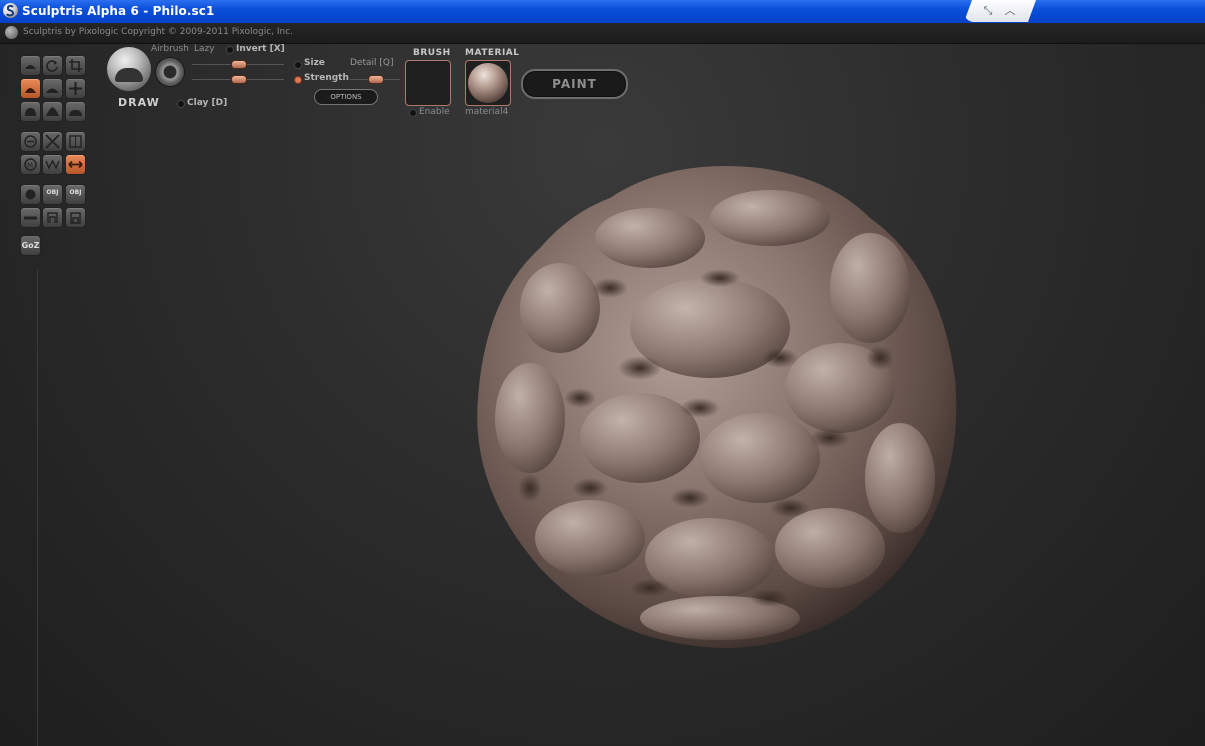 This screenshot has width=1205, height=746. I want to click on viewport-divider, so click(37, 508).